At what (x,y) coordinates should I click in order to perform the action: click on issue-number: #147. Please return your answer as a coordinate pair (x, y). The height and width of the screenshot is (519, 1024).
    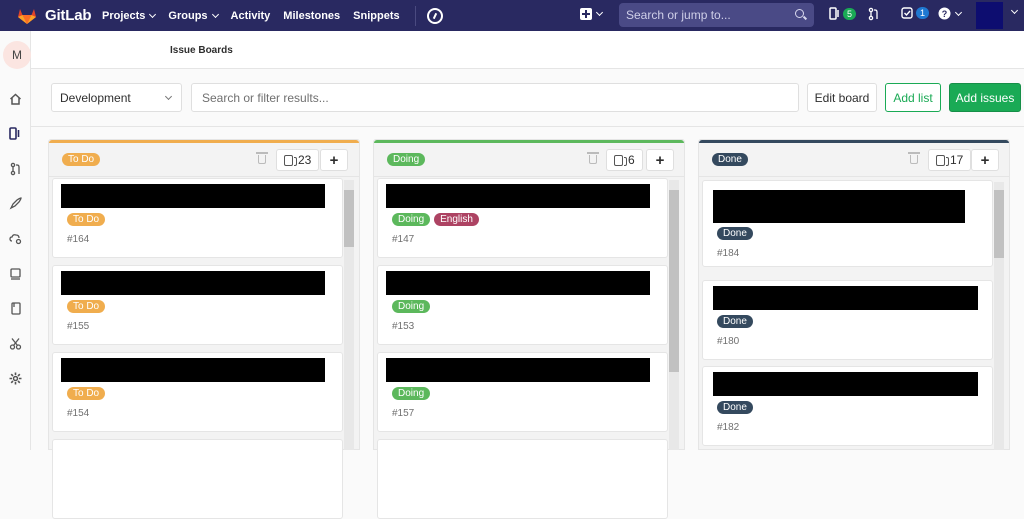
    Looking at the image, I should click on (403, 239).